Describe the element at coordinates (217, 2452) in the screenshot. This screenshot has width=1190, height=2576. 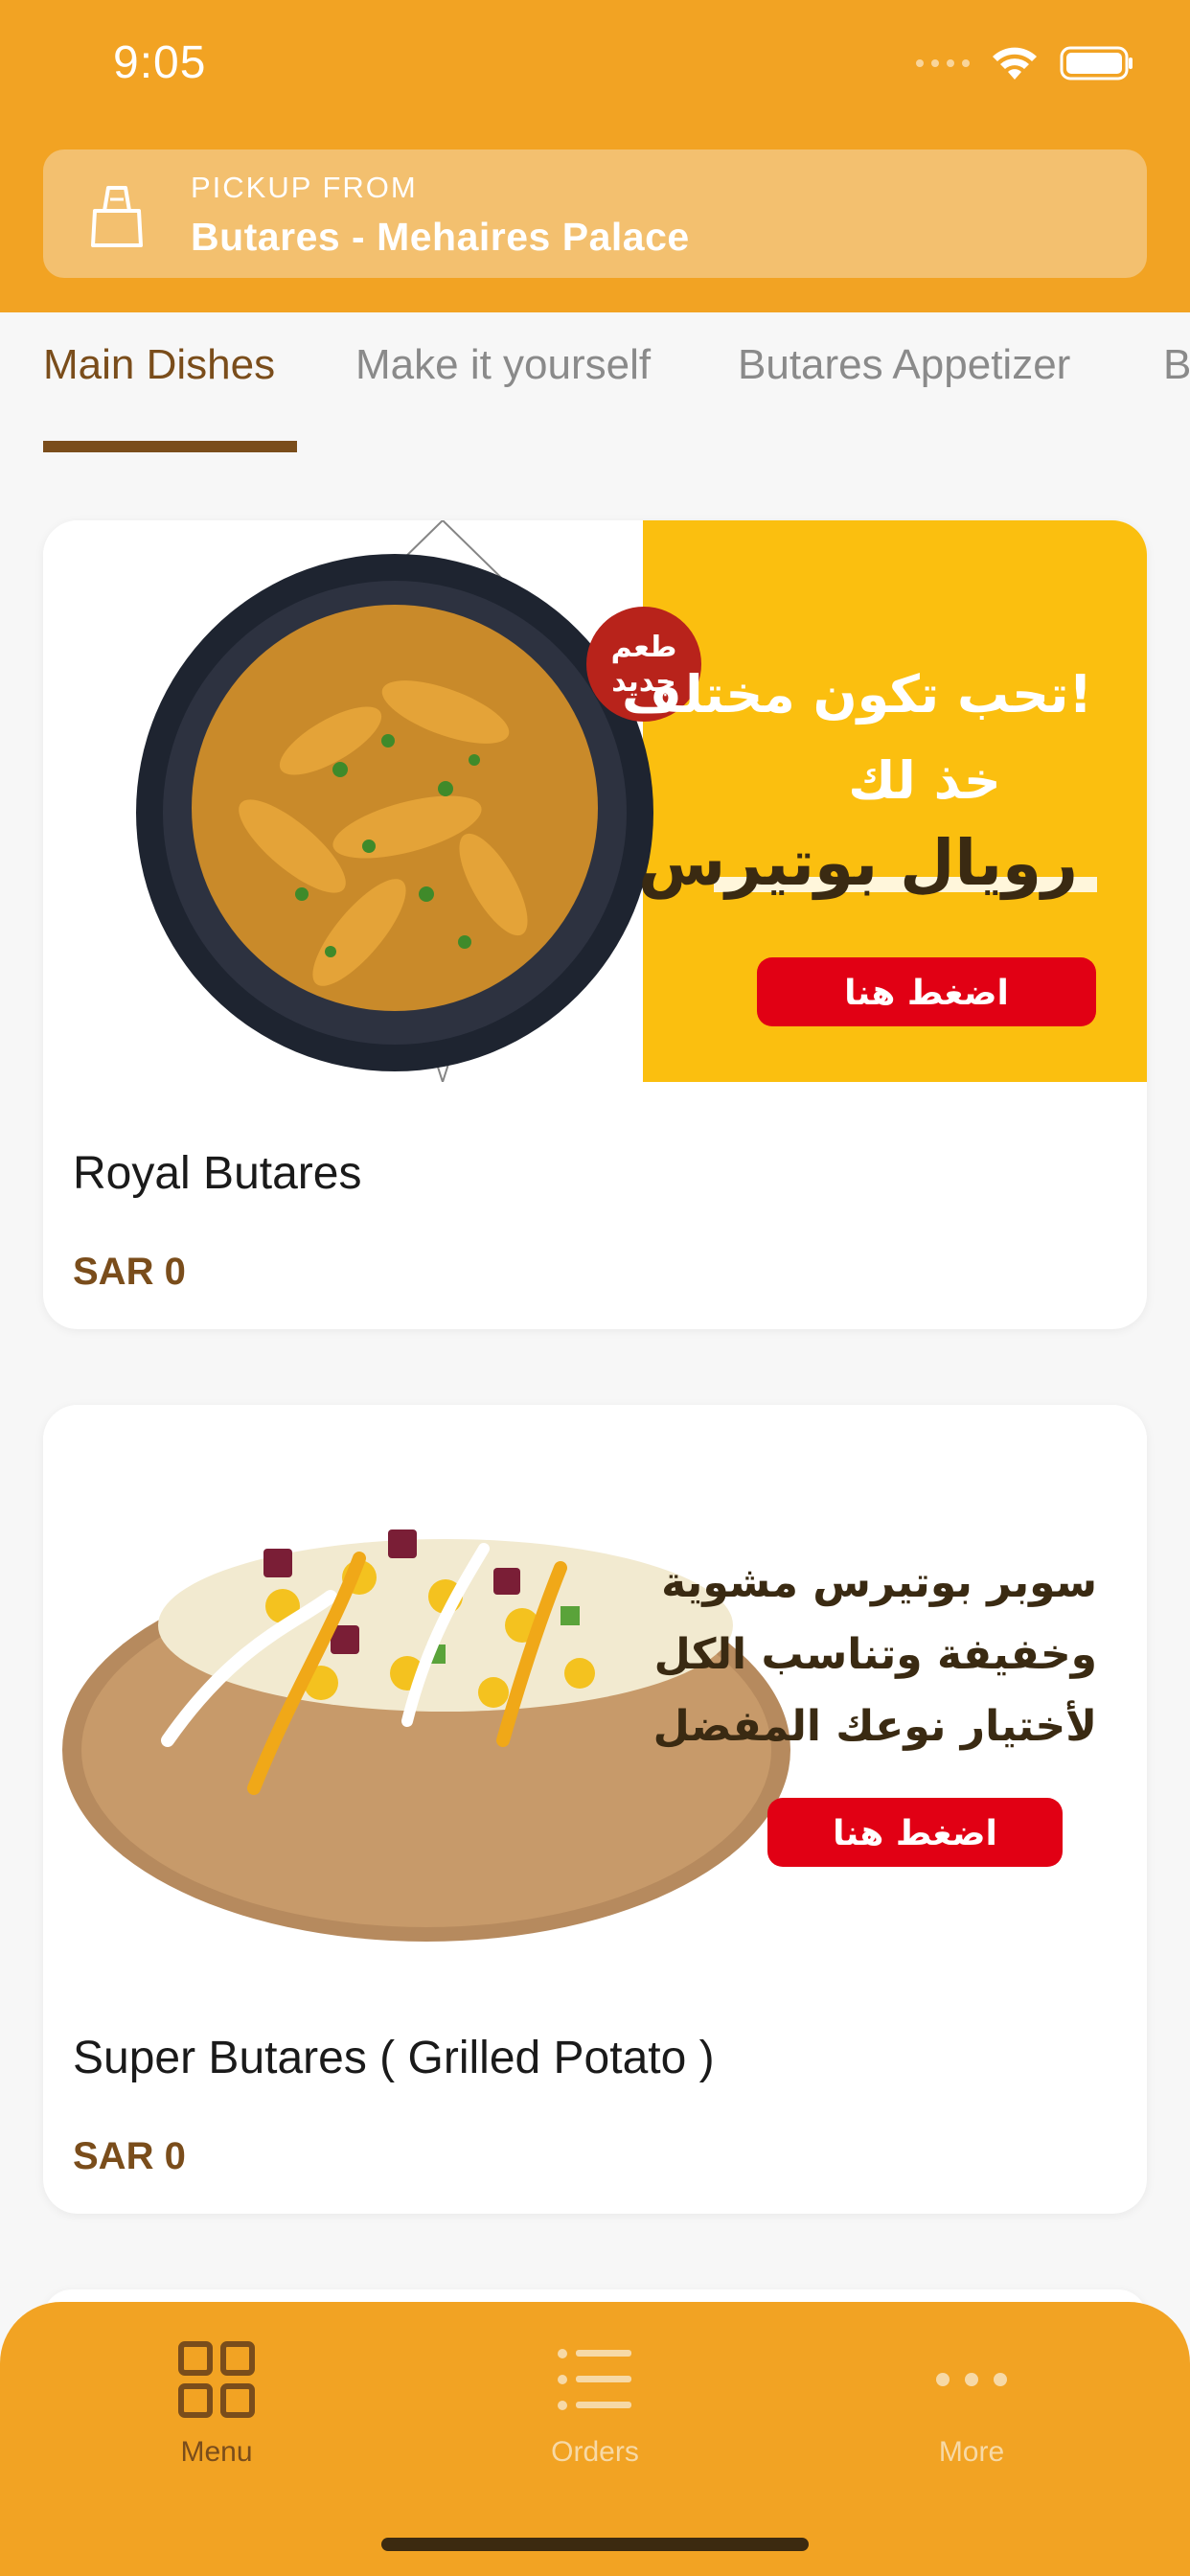
I see `nav-menu-label: Menu` at that location.